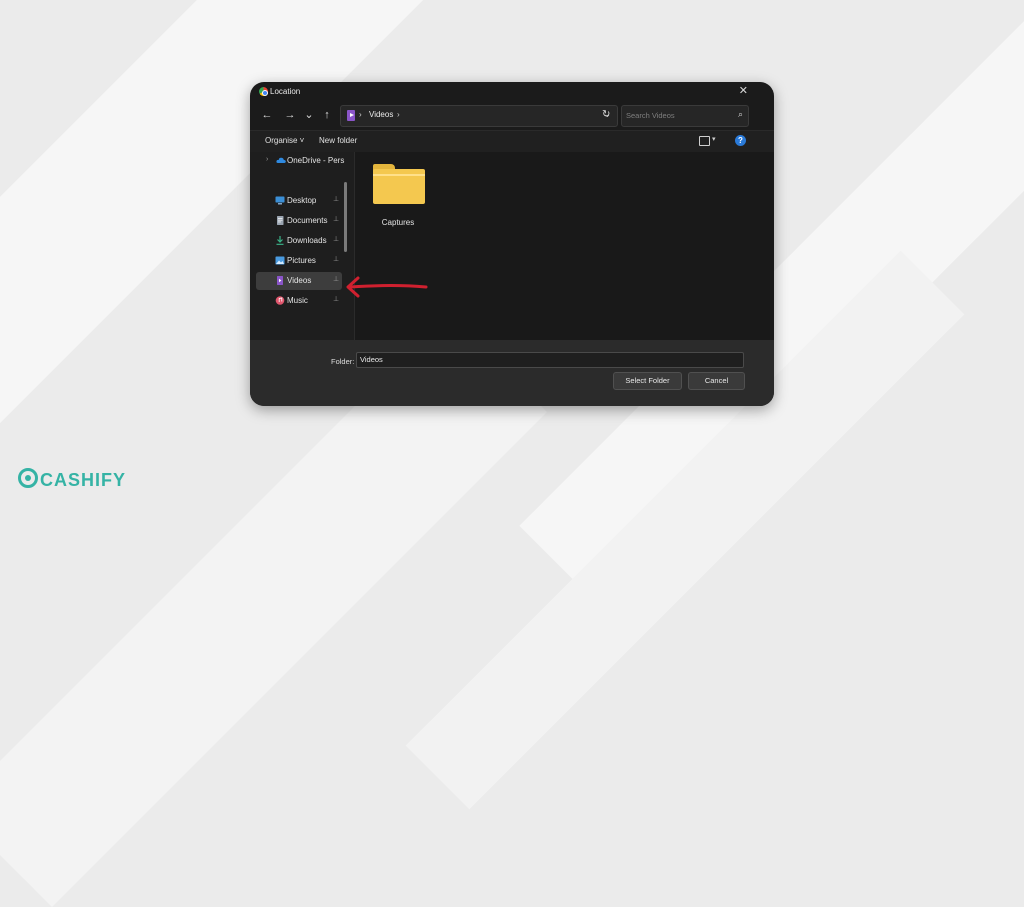  I want to click on cashify-logo-icon, so click(28, 478).